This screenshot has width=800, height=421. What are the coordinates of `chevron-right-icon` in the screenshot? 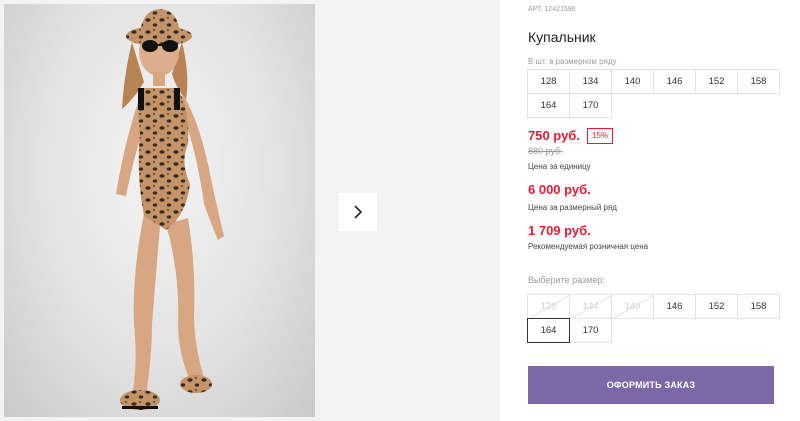 It's located at (358, 212).